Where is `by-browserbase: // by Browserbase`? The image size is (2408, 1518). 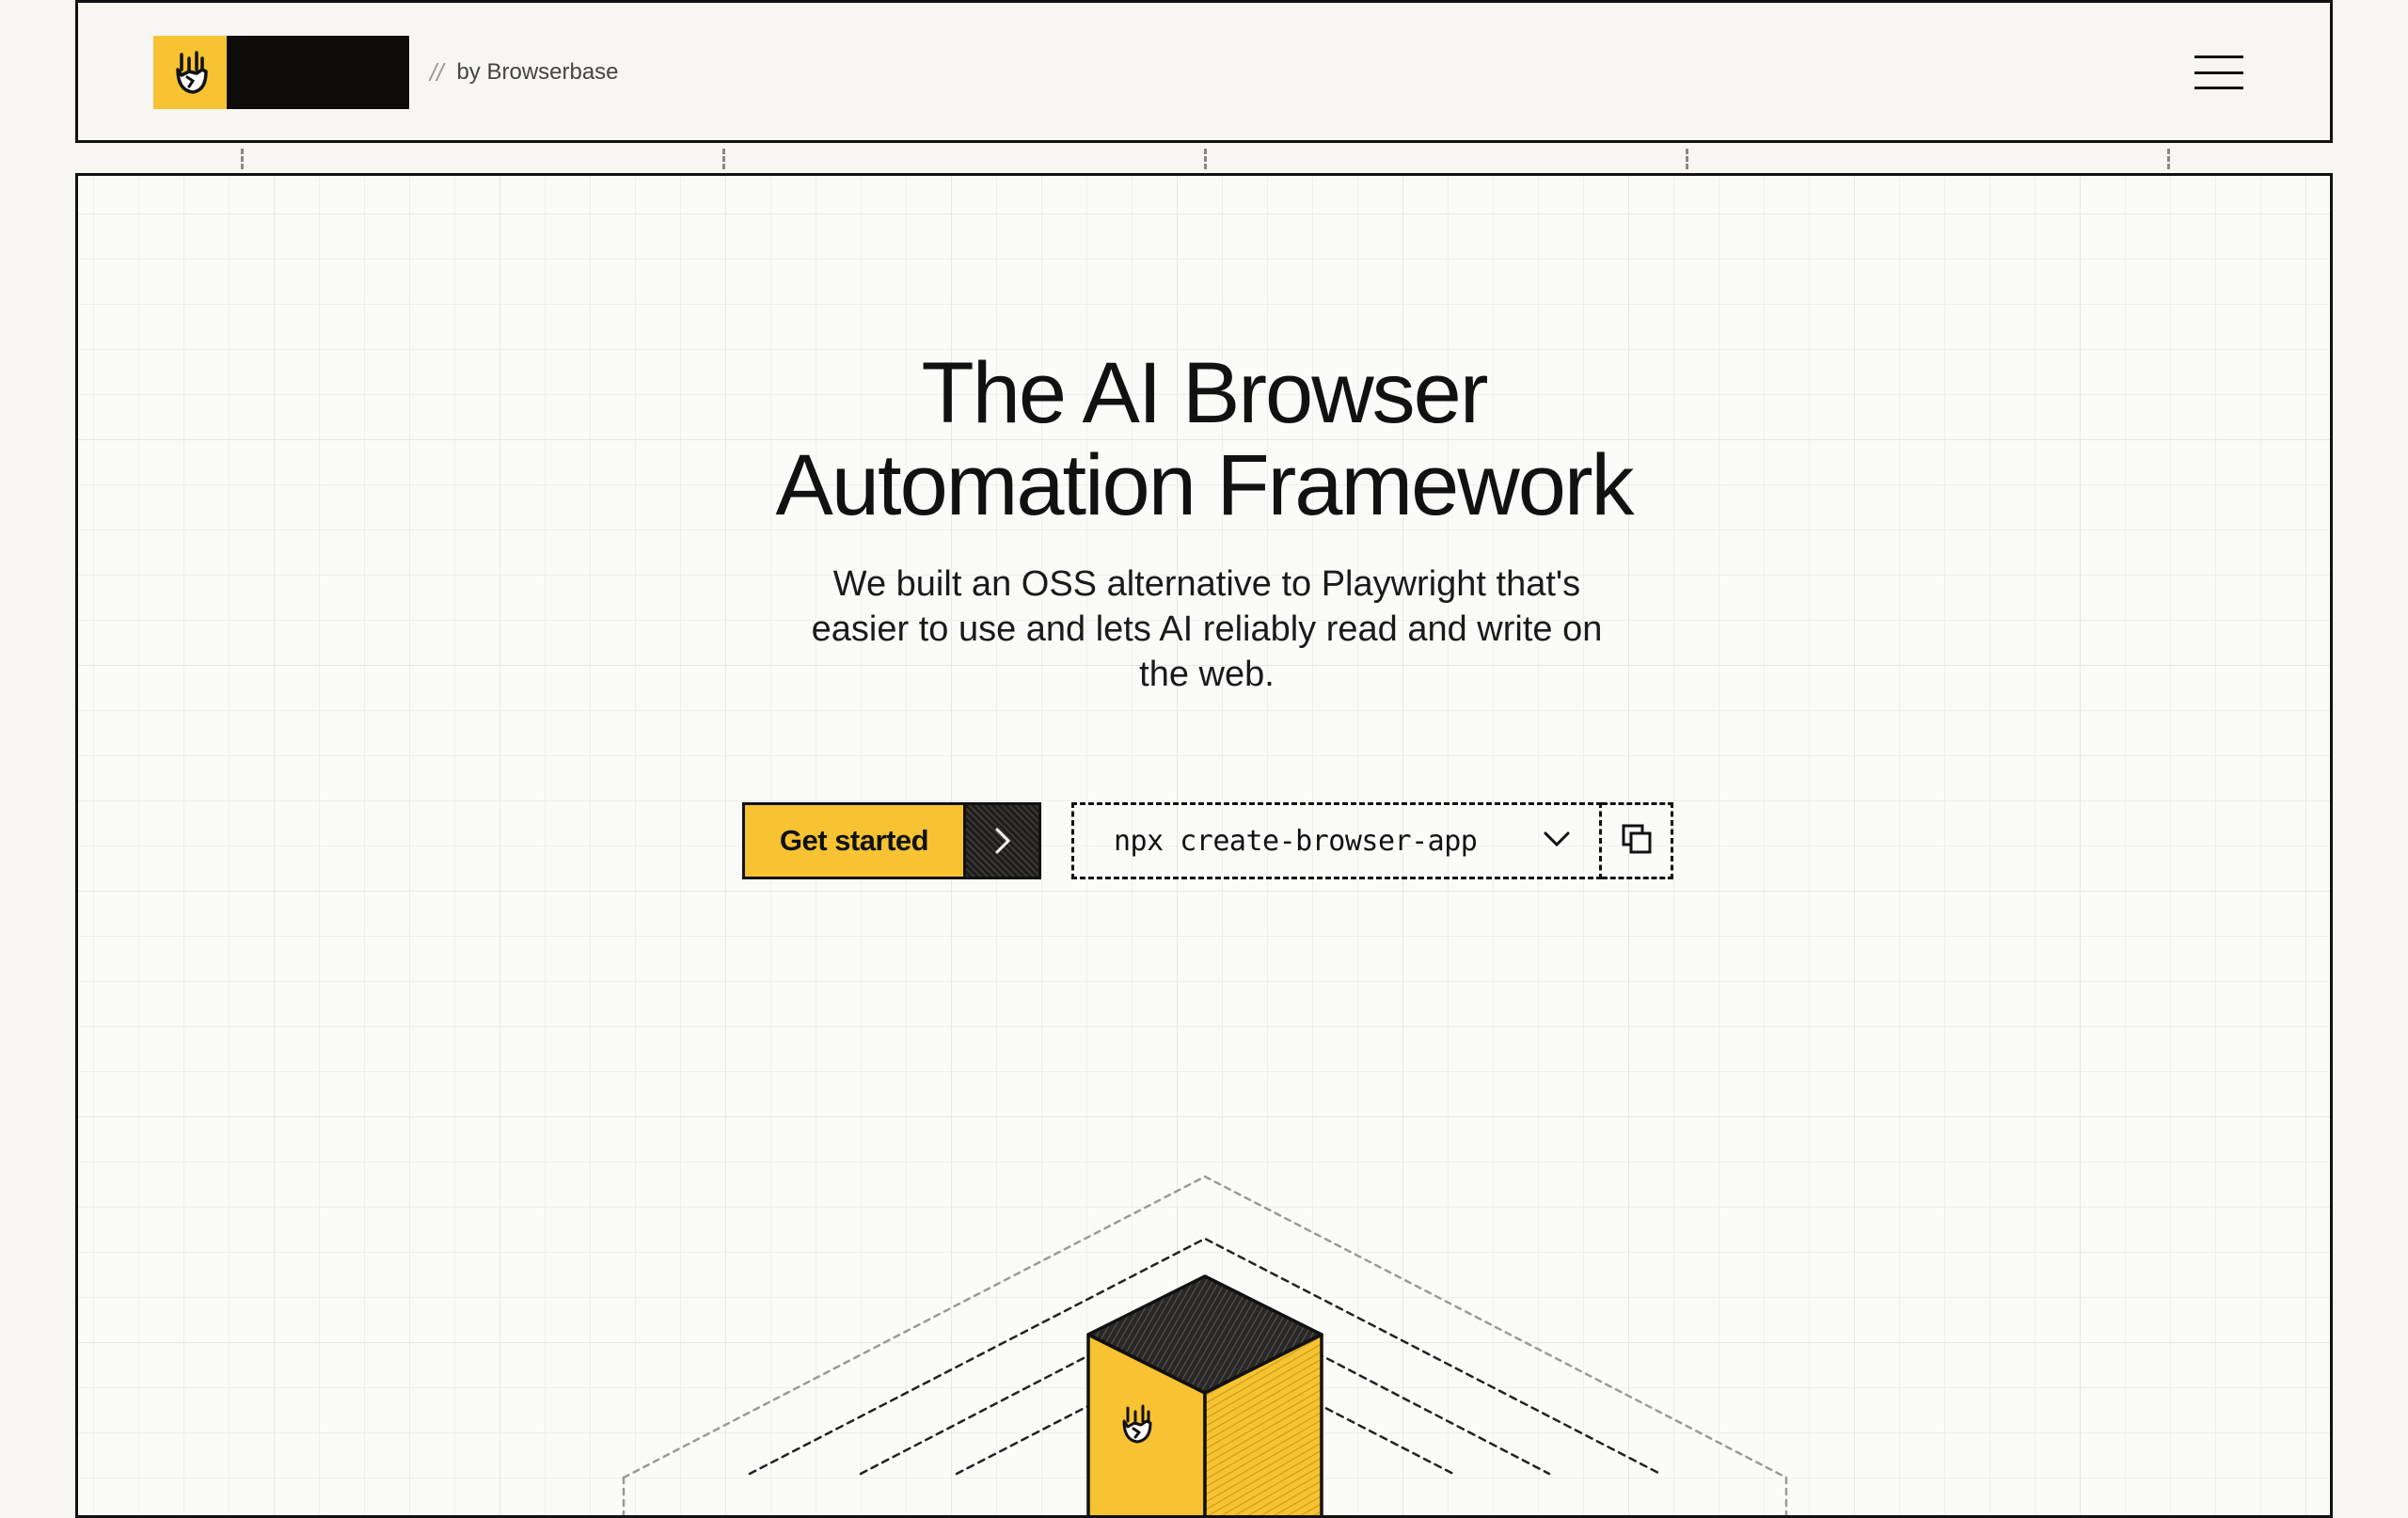
by-browserbase: // by Browserbase is located at coordinates (525, 73).